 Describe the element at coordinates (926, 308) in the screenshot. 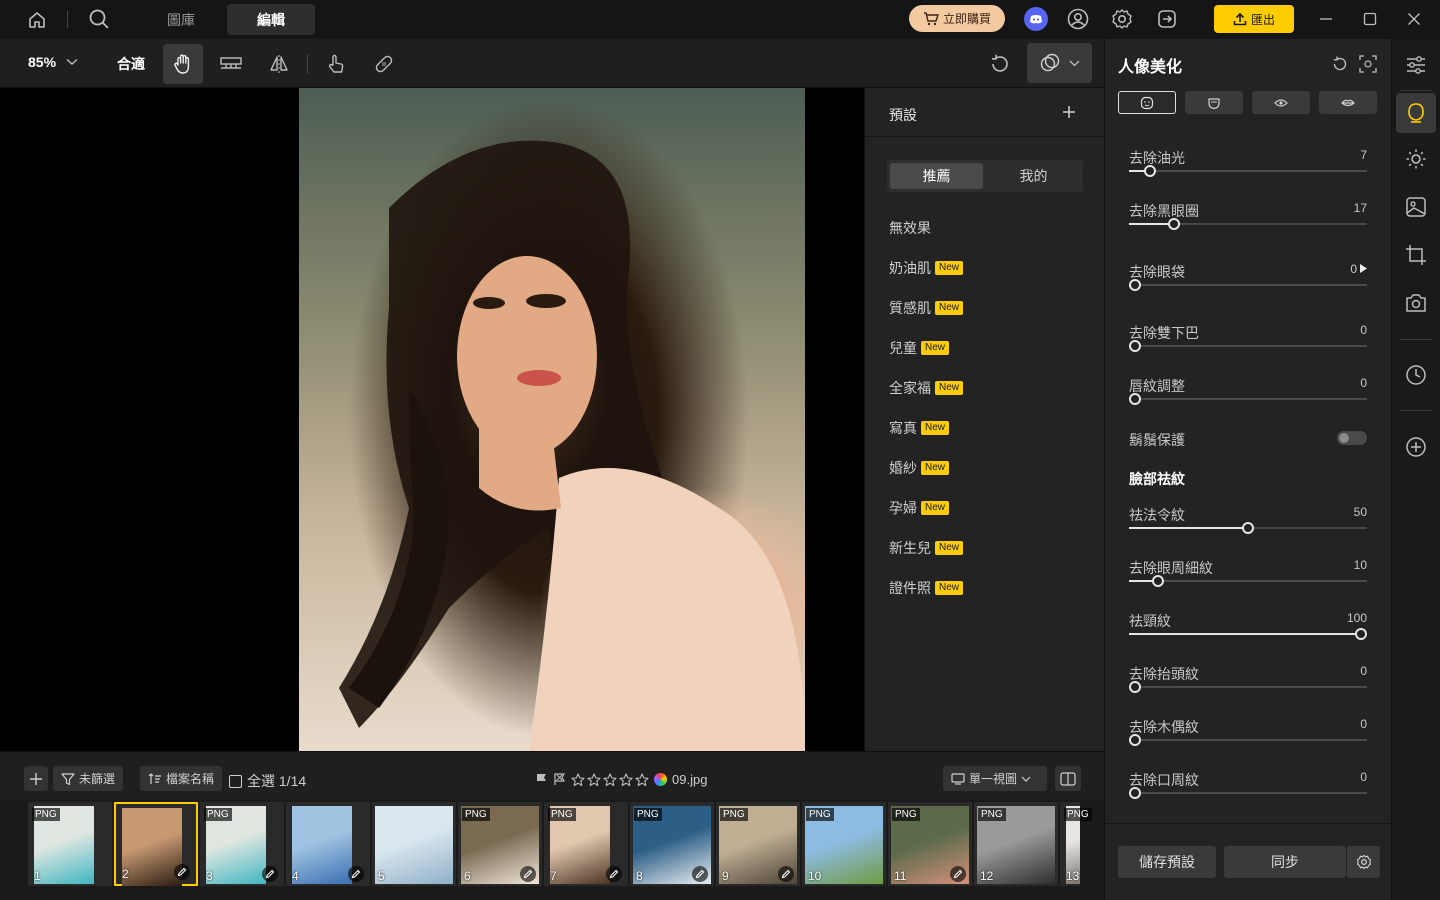

I see `preset-item: 質感肌 New` at that location.